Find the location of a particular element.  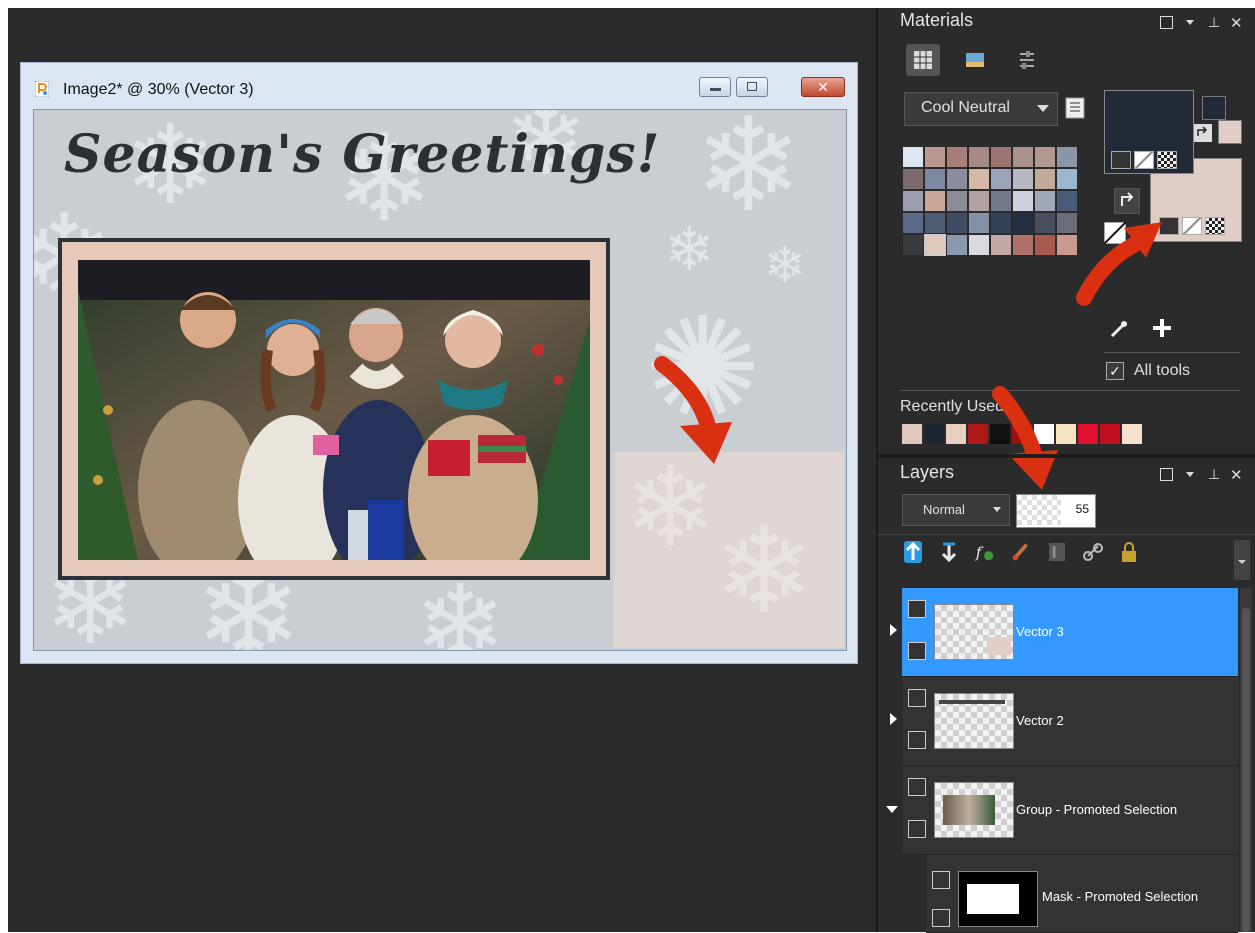

palette-swatch-grid is located at coordinates (990, 201).